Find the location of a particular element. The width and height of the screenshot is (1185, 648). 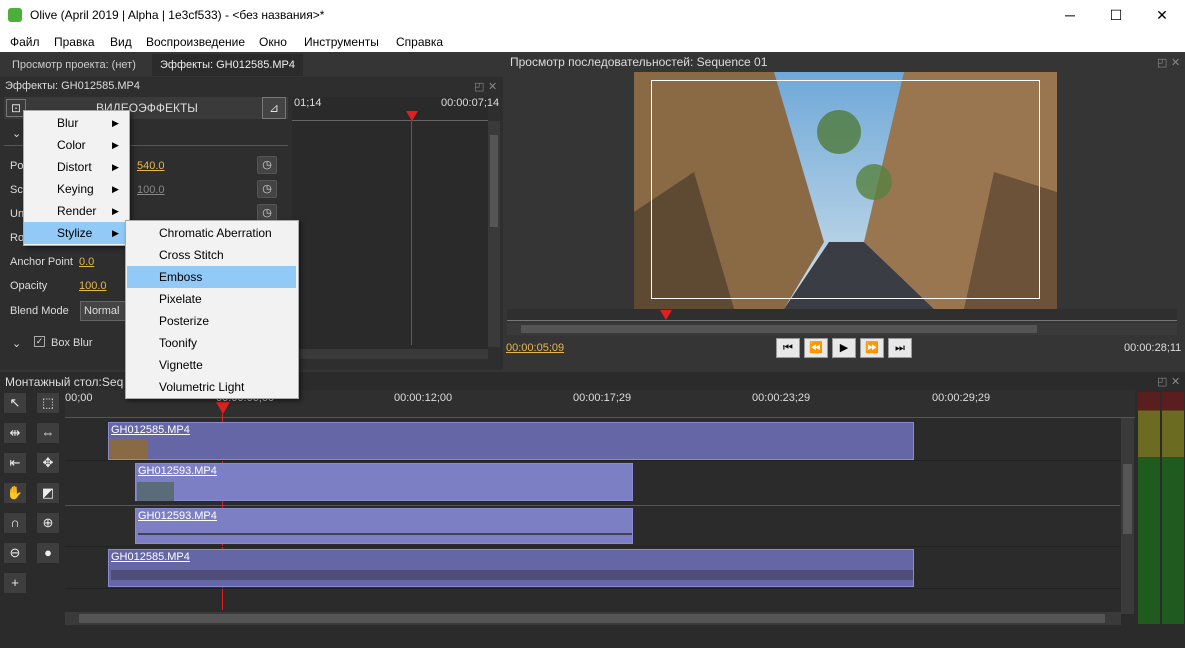

go-to-end-button: ⏭ is located at coordinates (900, 348).